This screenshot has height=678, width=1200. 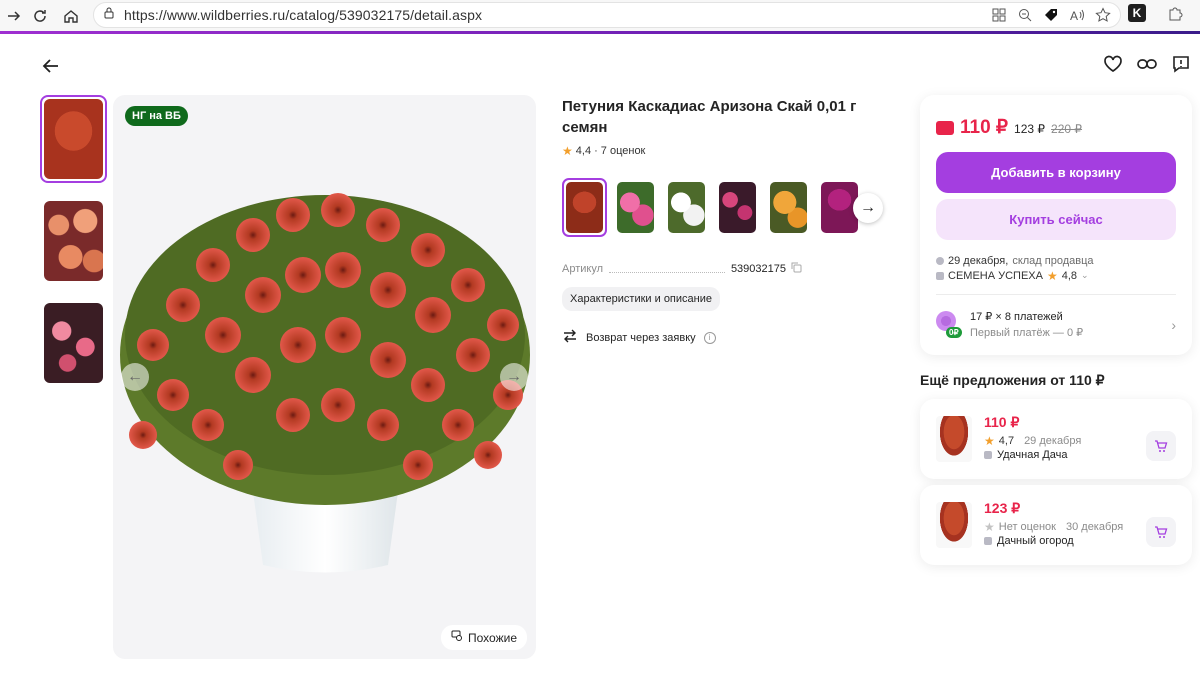 I want to click on product-rating: ★ 4,4 · 7 оценок, so click(x=603, y=151).